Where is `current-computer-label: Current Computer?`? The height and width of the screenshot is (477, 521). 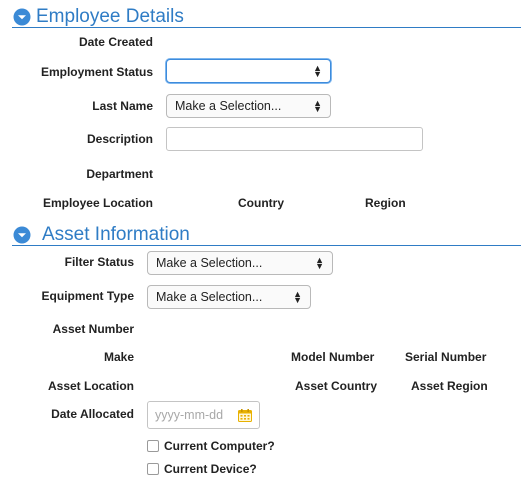 current-computer-label: Current Computer? is located at coordinates (219, 446).